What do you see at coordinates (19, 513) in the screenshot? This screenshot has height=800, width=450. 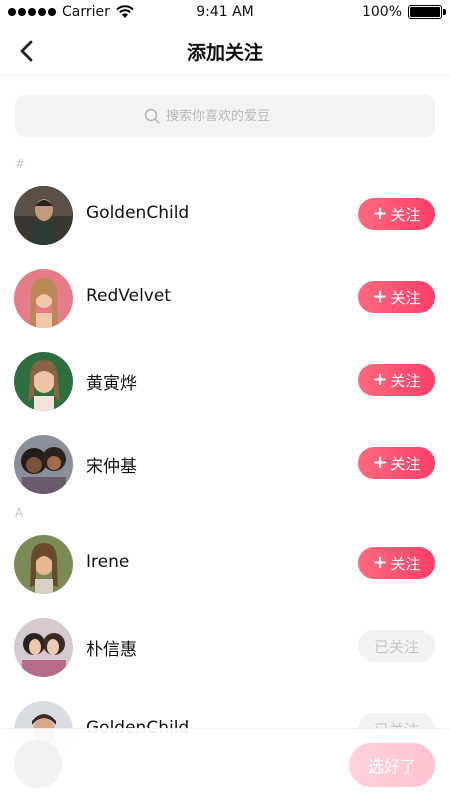 I see `section-header: A` at bounding box center [19, 513].